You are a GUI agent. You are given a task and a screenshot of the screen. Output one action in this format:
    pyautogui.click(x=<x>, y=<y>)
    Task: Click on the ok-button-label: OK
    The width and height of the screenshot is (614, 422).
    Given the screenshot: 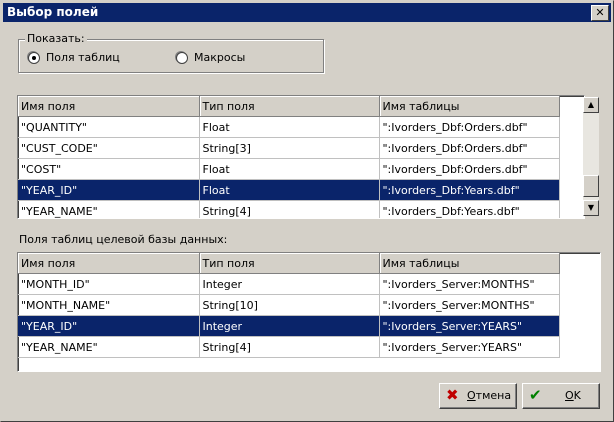 What is the action you would take?
    pyautogui.click(x=573, y=395)
    